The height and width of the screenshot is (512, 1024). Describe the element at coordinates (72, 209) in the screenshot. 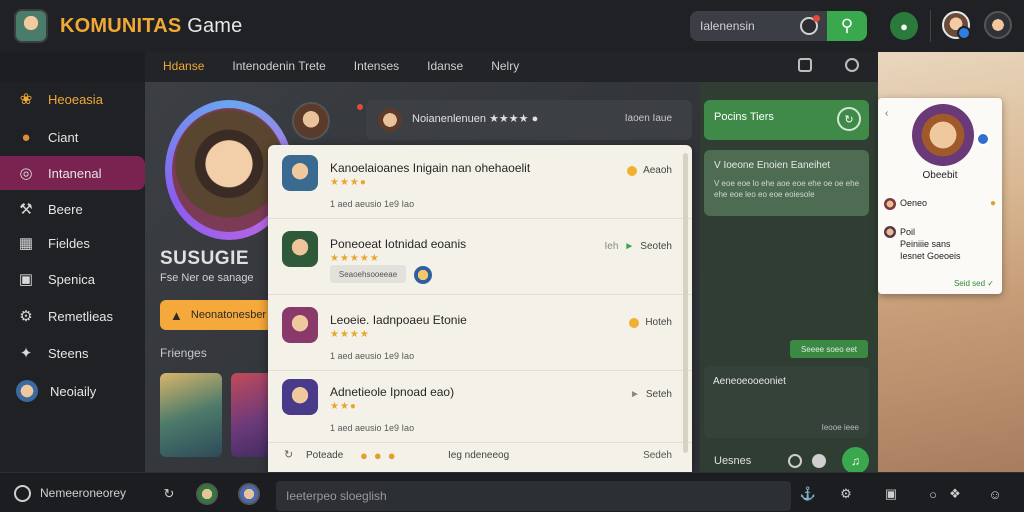

I see `sidebar-item-beere: ⚒ Beere` at that location.